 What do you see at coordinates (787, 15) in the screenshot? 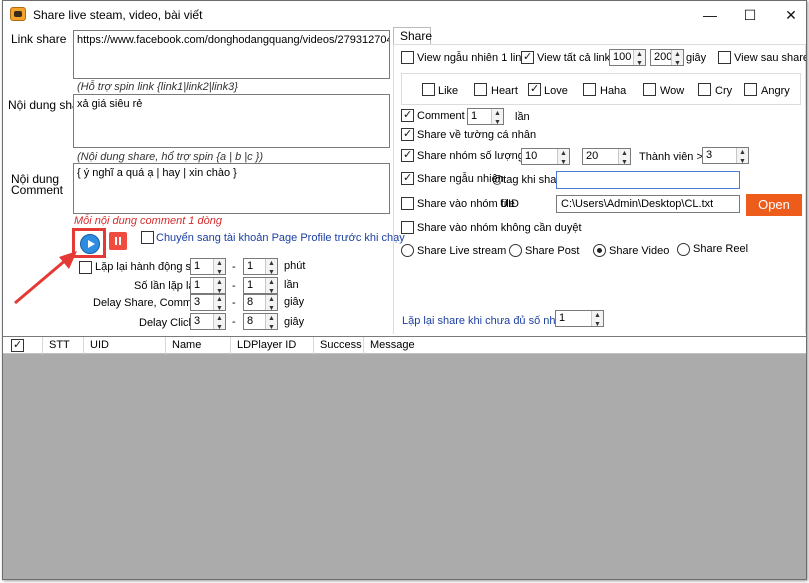
I see `close-button: ✕` at bounding box center [787, 15].